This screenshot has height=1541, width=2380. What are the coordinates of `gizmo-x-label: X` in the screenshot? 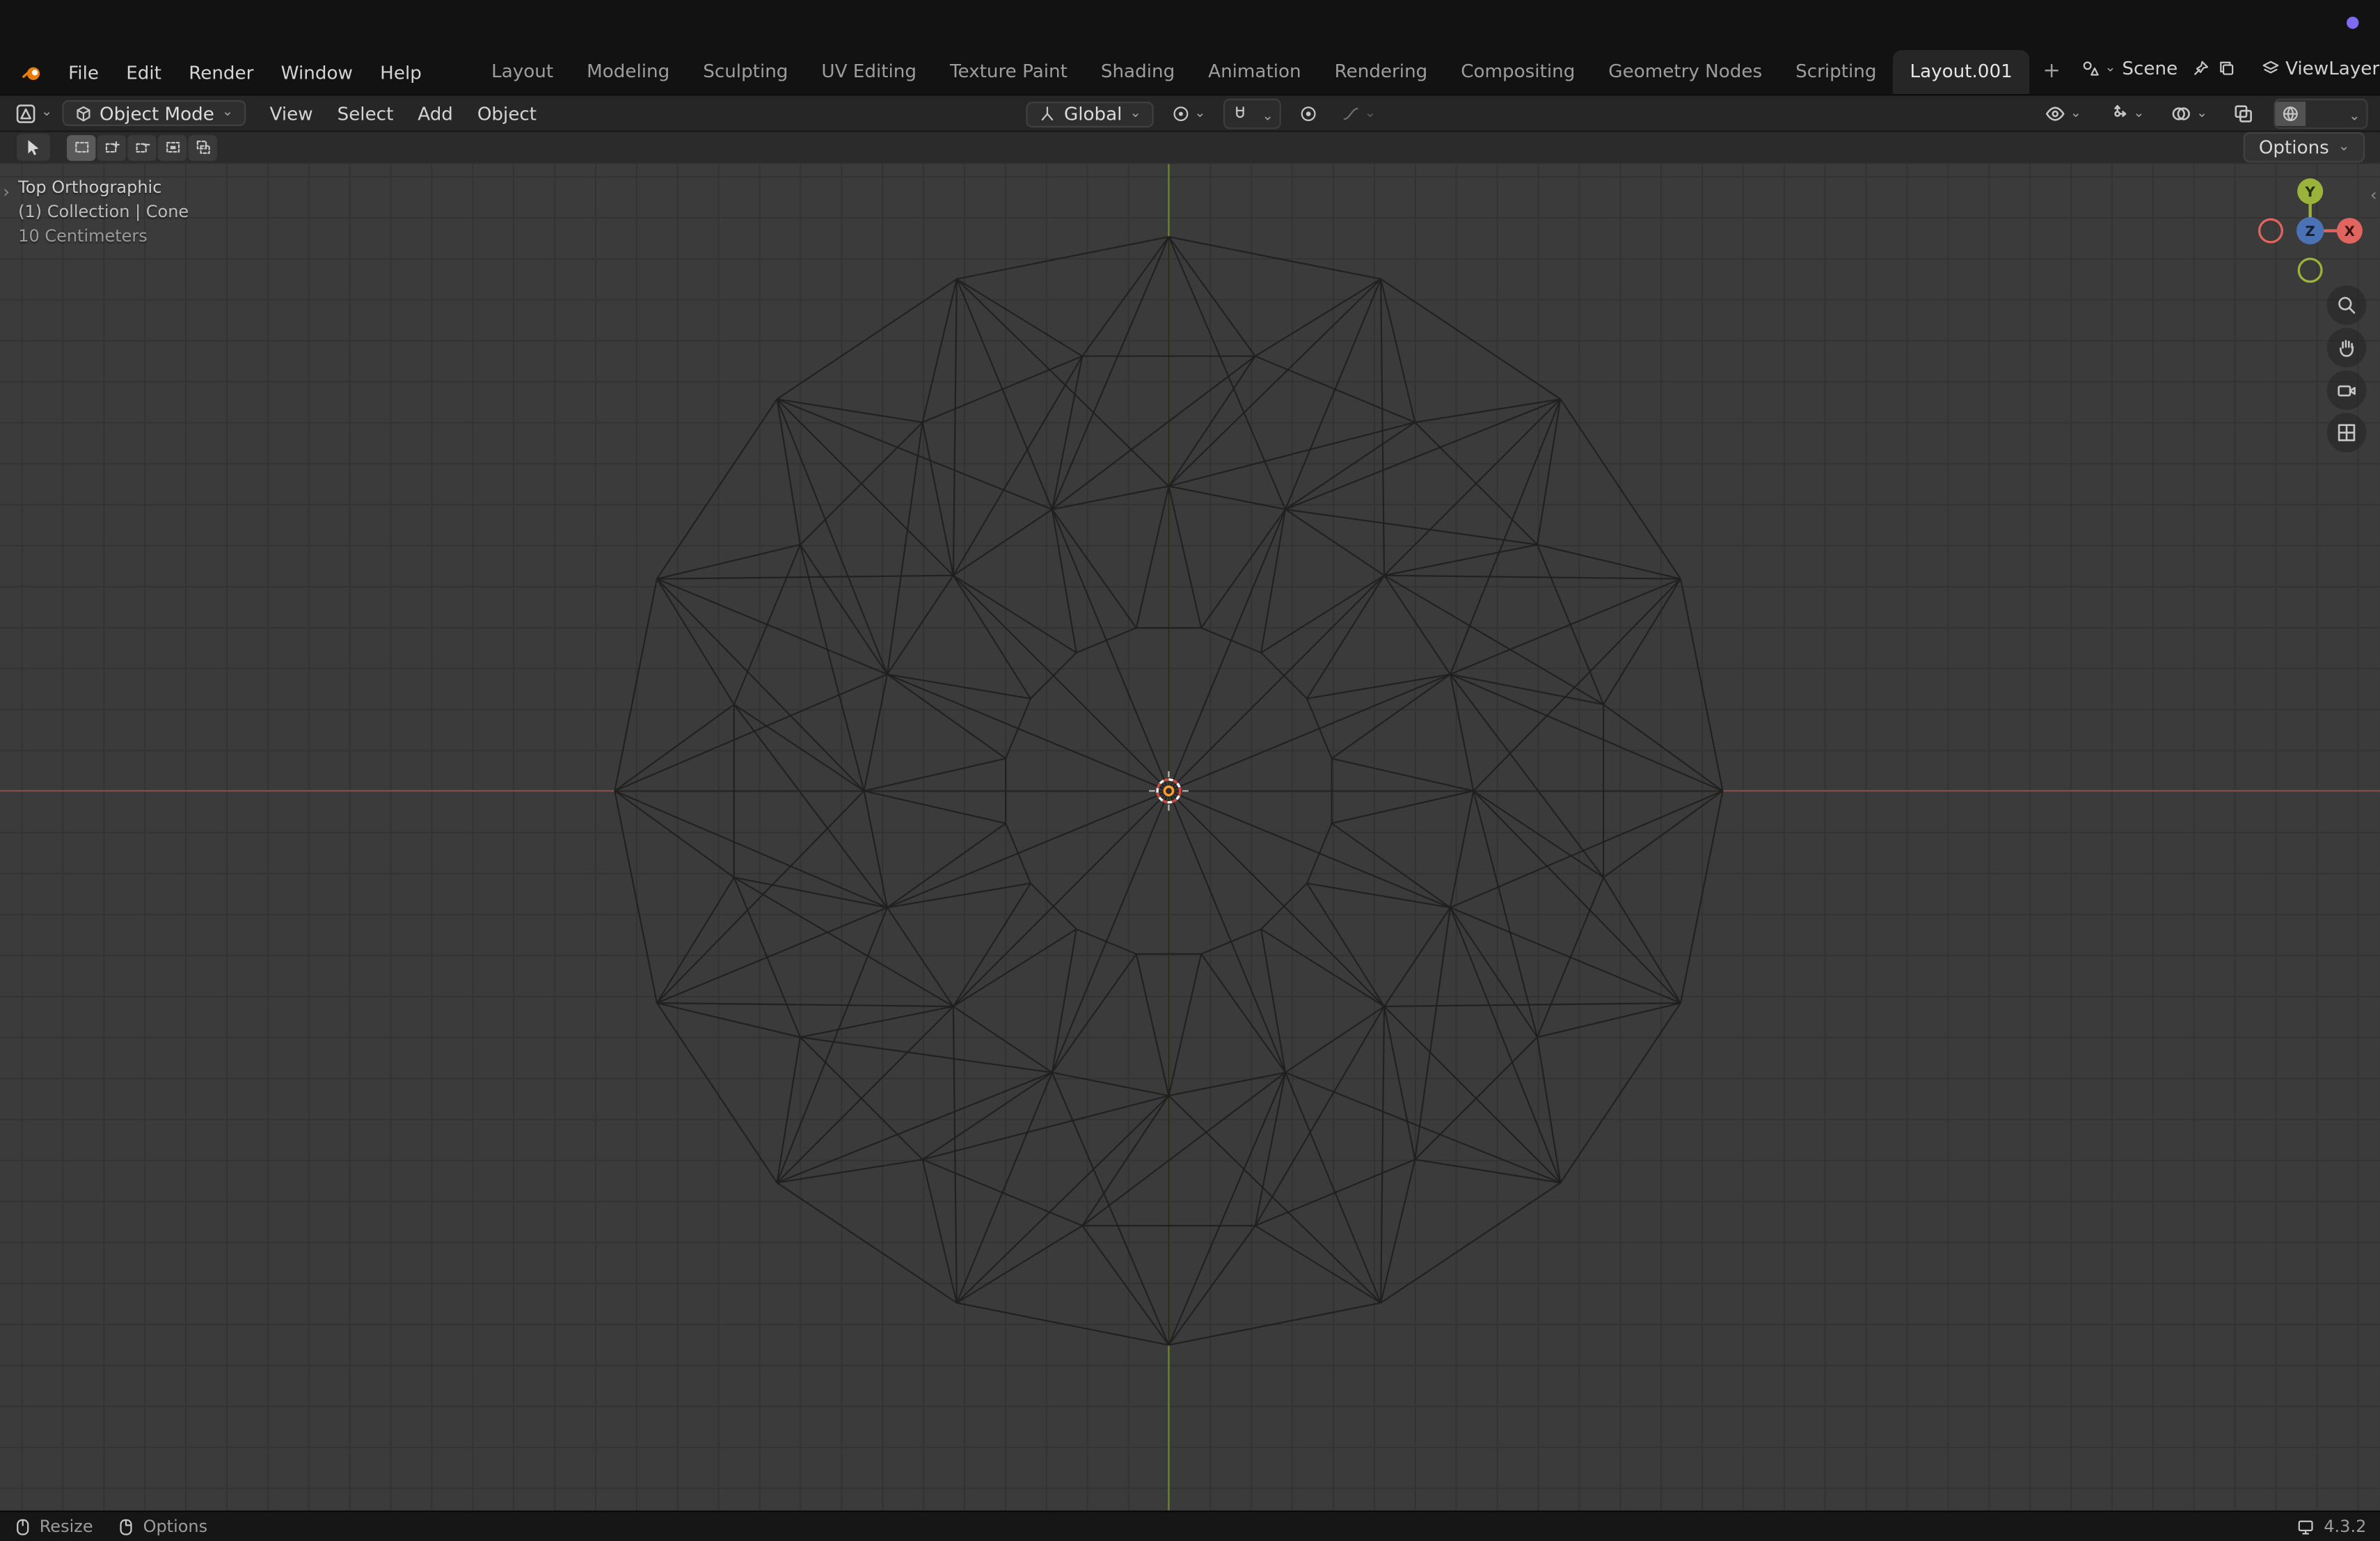 It's located at (2350, 231).